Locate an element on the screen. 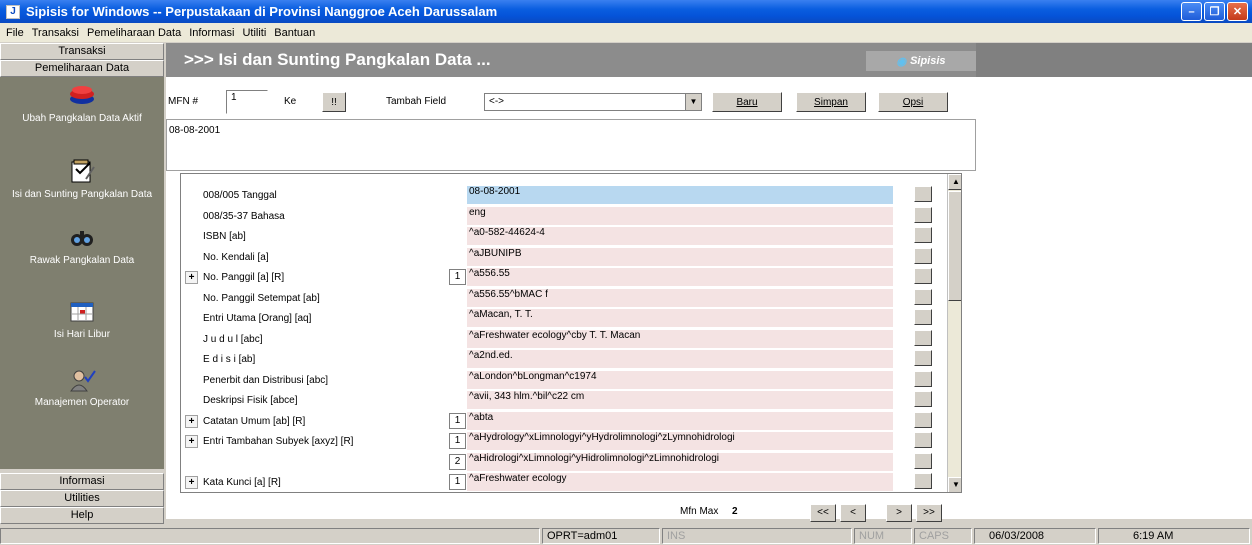 This screenshot has width=1252, height=545. brand-logo: ◉ Sipisis is located at coordinates (921, 61).